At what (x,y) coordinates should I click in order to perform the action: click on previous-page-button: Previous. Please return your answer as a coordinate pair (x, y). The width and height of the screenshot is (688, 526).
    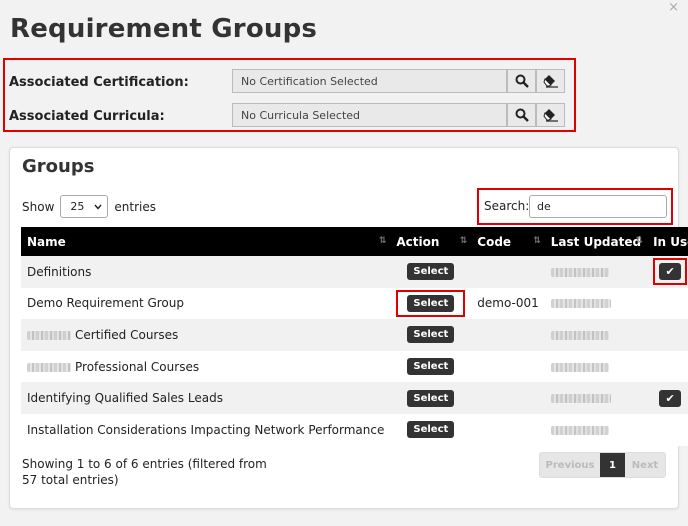
    Looking at the image, I should click on (570, 465).